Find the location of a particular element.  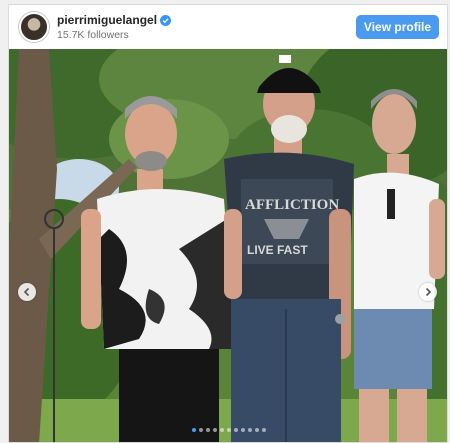

username-row: pierrimiguelangel is located at coordinates (114, 20).